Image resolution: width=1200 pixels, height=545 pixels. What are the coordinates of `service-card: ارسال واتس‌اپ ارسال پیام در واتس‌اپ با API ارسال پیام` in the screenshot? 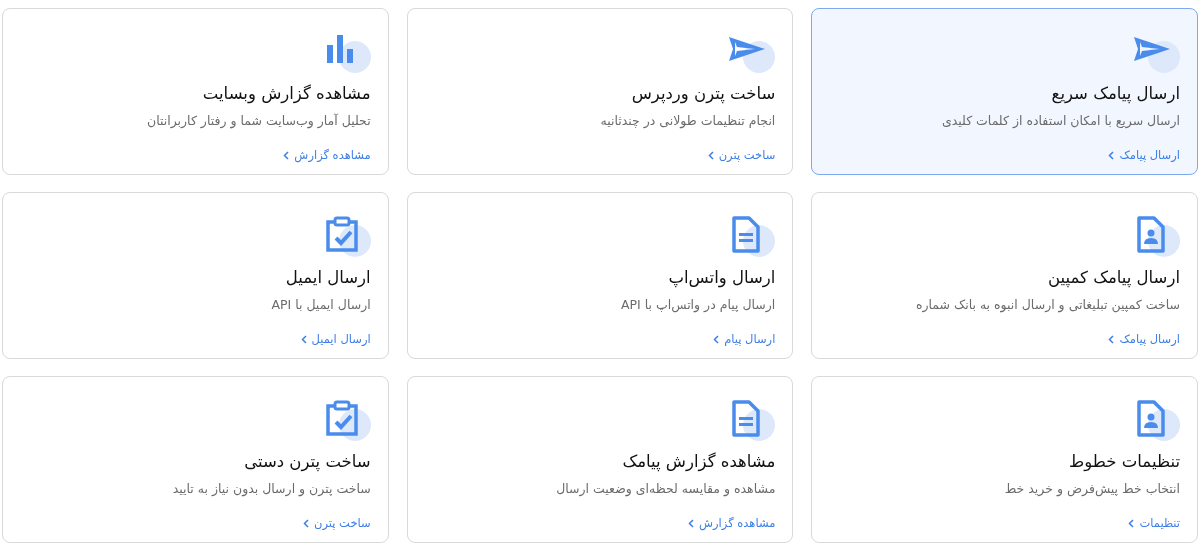 It's located at (600, 275).